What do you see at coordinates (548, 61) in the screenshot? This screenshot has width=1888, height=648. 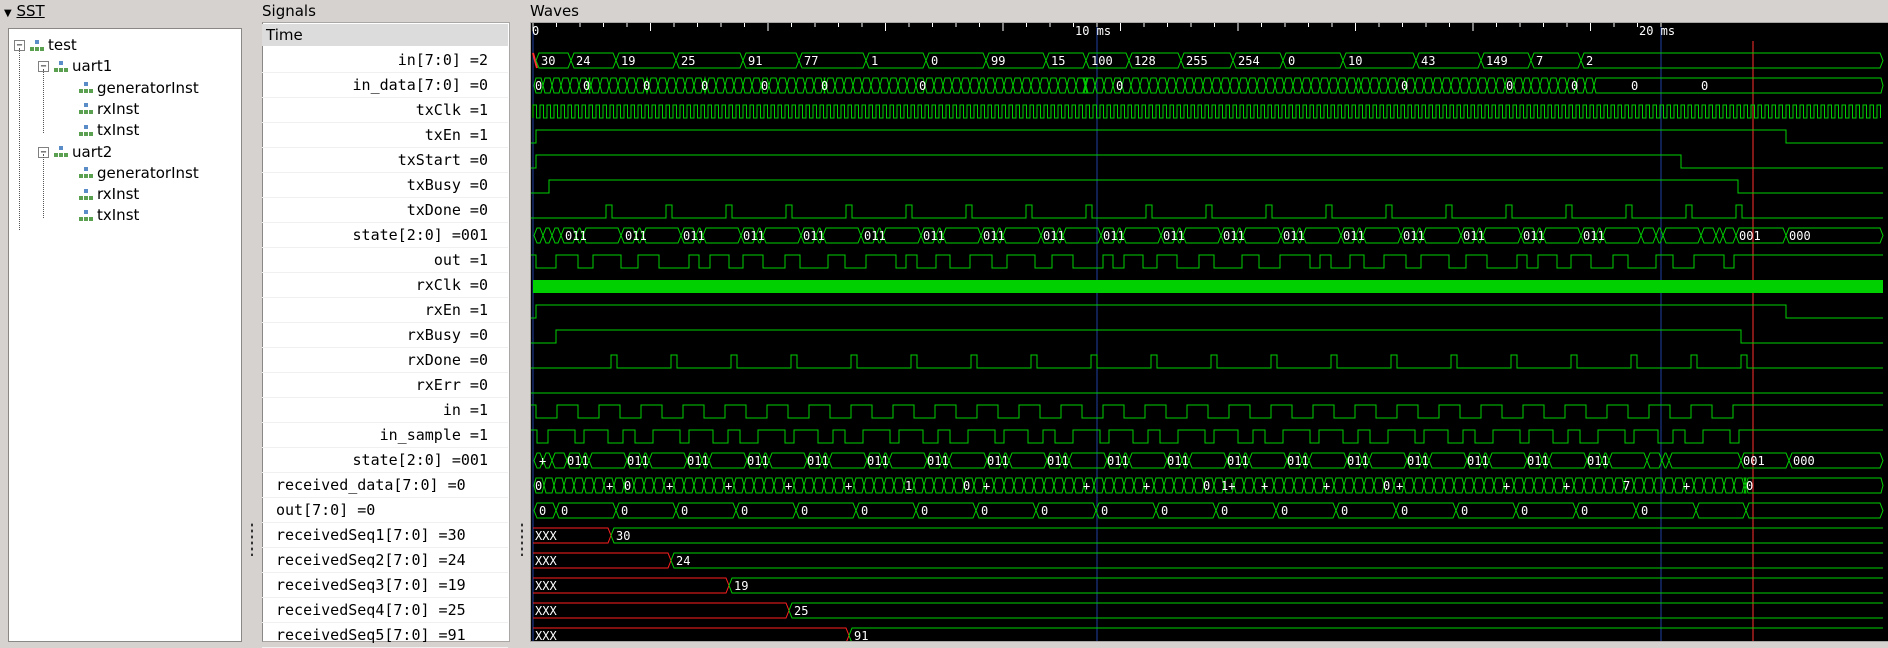 I see `bus-value: 30` at bounding box center [548, 61].